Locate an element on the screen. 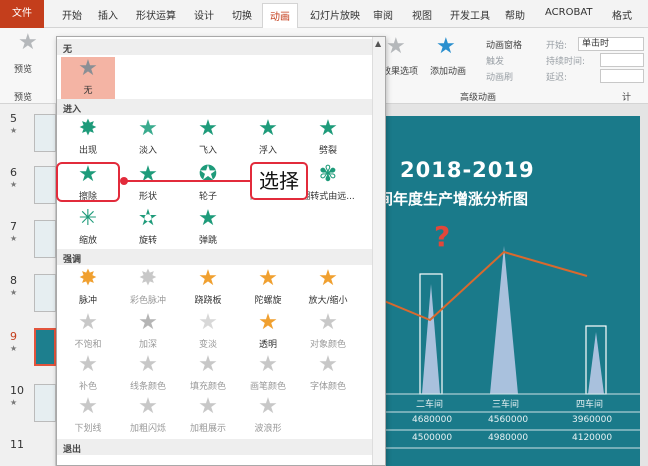 The height and width of the screenshot is (466, 648). anim-float-in: ★ 浮入 is located at coordinates (268, 139).